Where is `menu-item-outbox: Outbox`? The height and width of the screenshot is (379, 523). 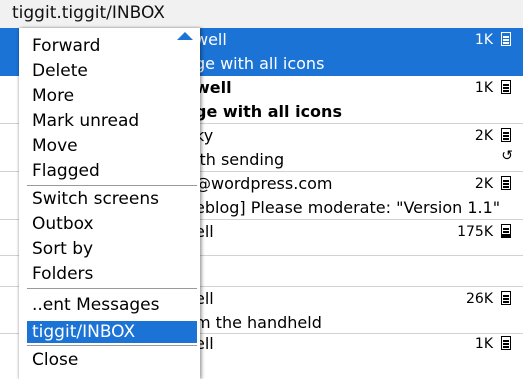
menu-item-outbox: Outbox is located at coordinates (114, 224).